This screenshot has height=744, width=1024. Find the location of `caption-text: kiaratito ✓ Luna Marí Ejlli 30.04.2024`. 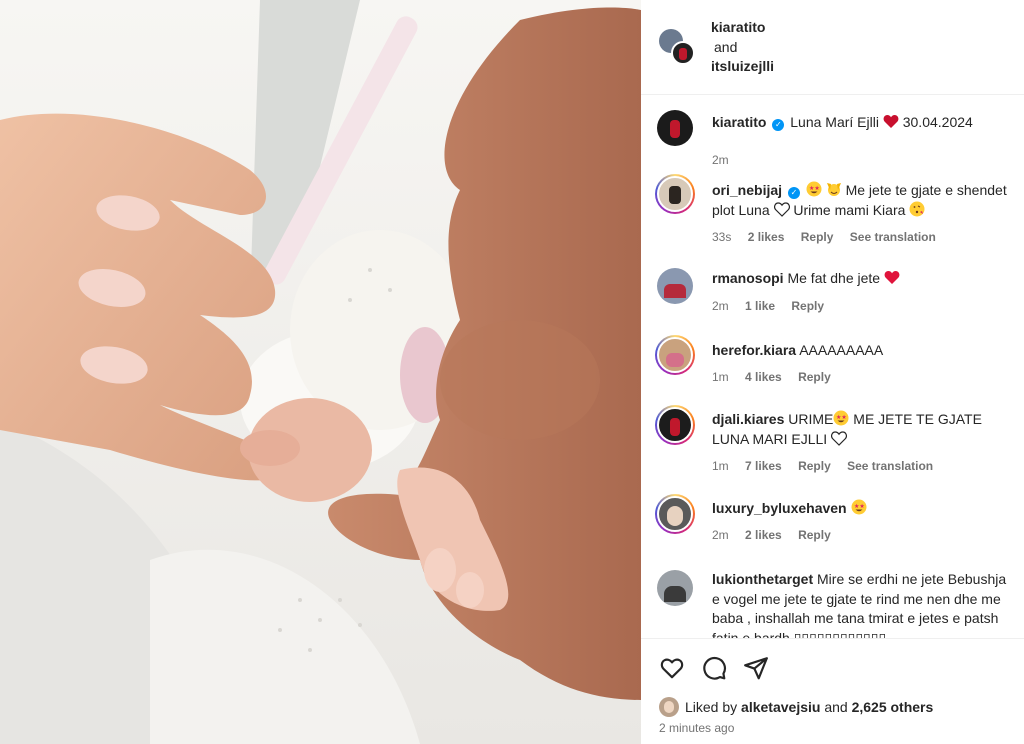

caption-text: kiaratito ✓ Luna Marí Ejlli 30.04.2024 is located at coordinates (863, 123).